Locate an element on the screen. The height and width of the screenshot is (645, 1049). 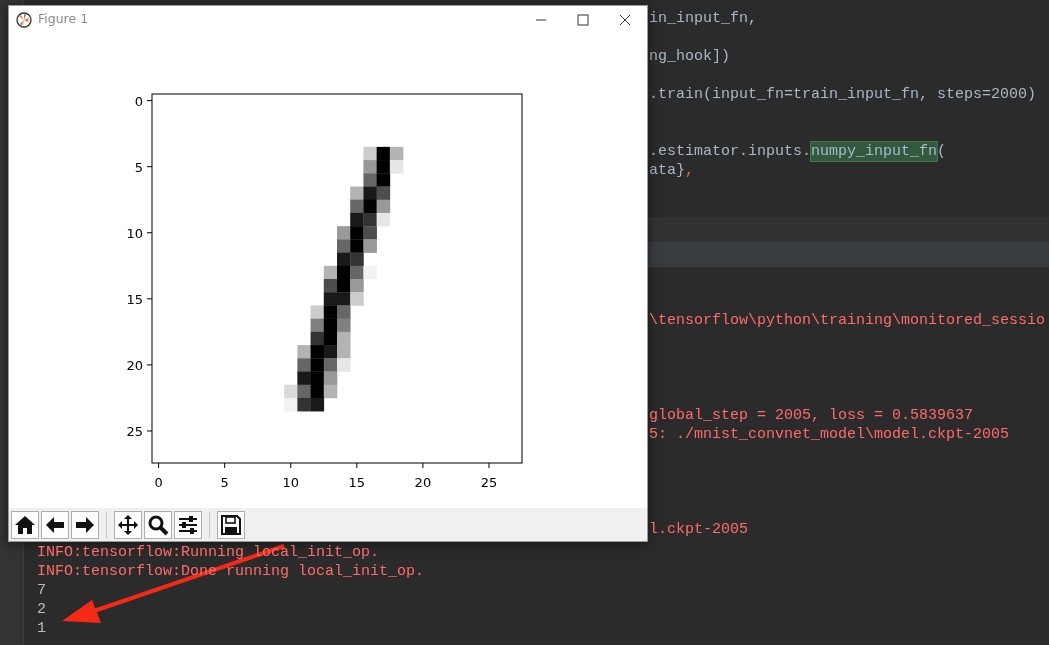
code-text: .train(input_fn=train_input_fn, steps=2000) is located at coordinates (843, 94).